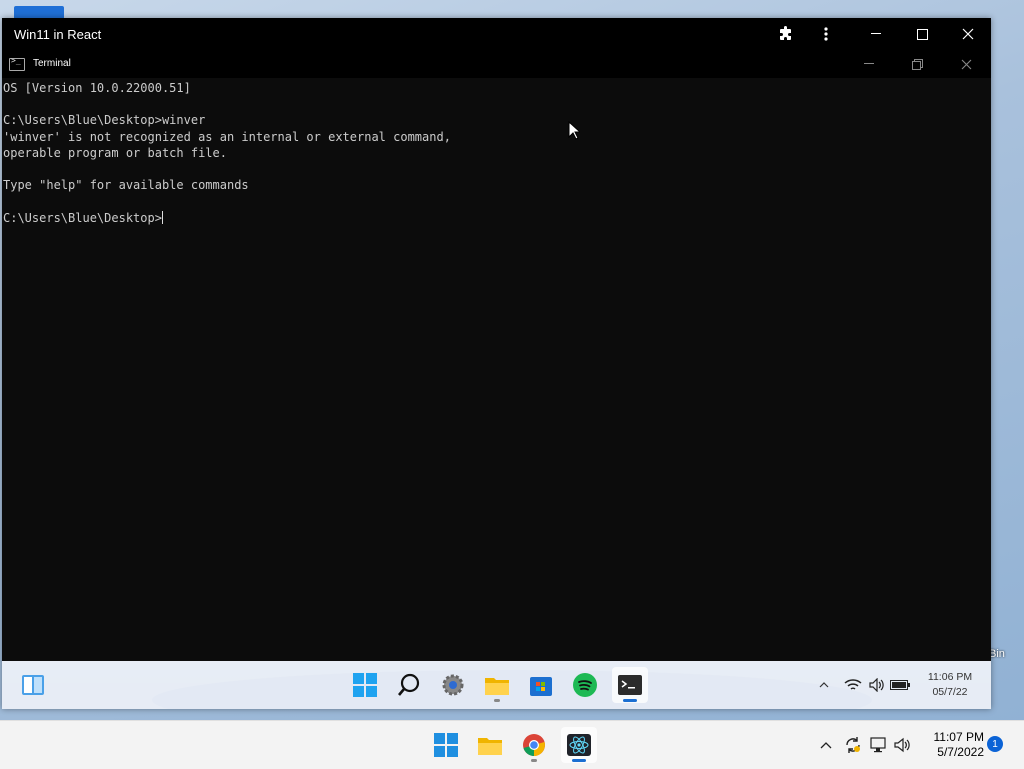 The image size is (1024, 769). Describe the element at coordinates (496, 34) in the screenshot. I see `outer-title-bar: Win11 in React` at that location.